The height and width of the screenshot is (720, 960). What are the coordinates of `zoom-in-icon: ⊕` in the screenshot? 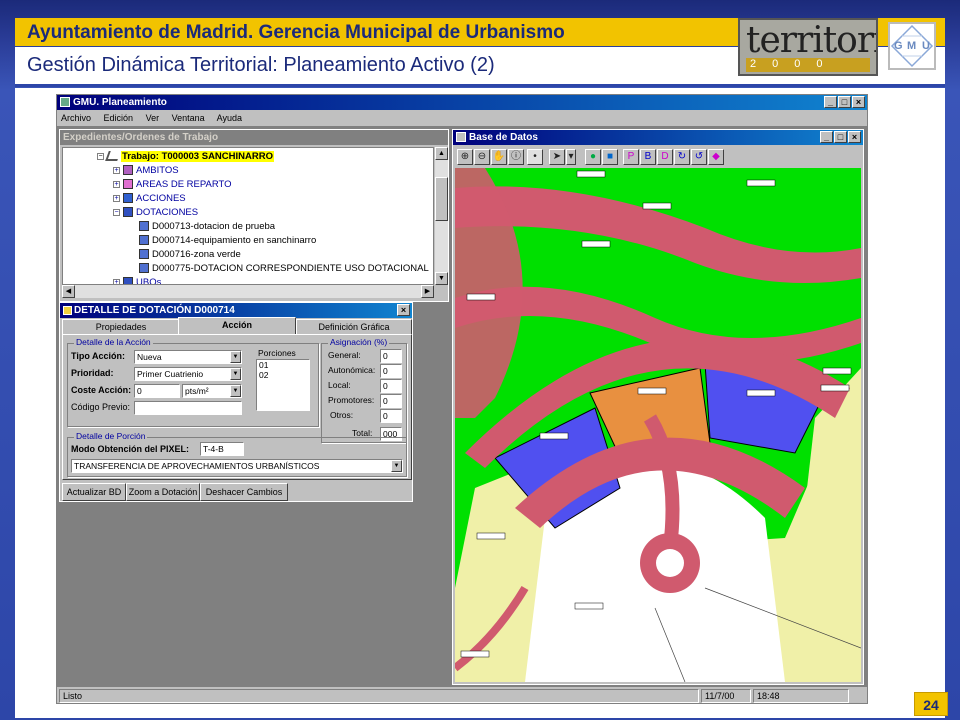 It's located at (465, 157).